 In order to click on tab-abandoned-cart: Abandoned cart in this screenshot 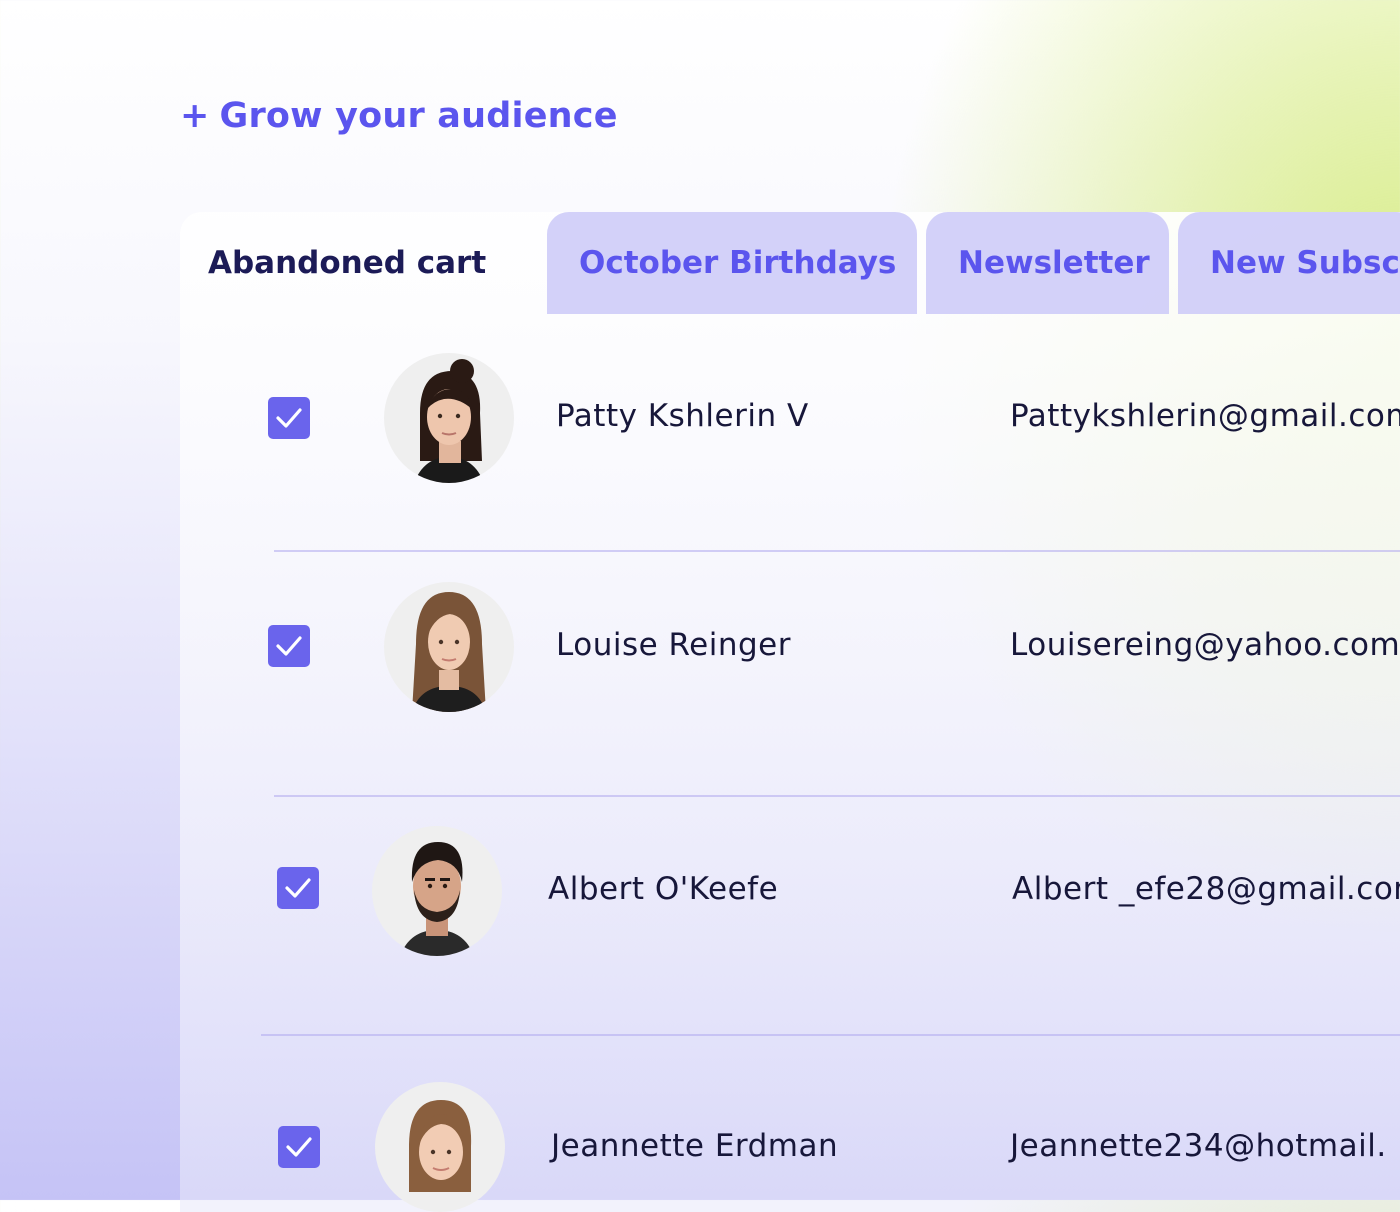, I will do `click(363, 263)`.